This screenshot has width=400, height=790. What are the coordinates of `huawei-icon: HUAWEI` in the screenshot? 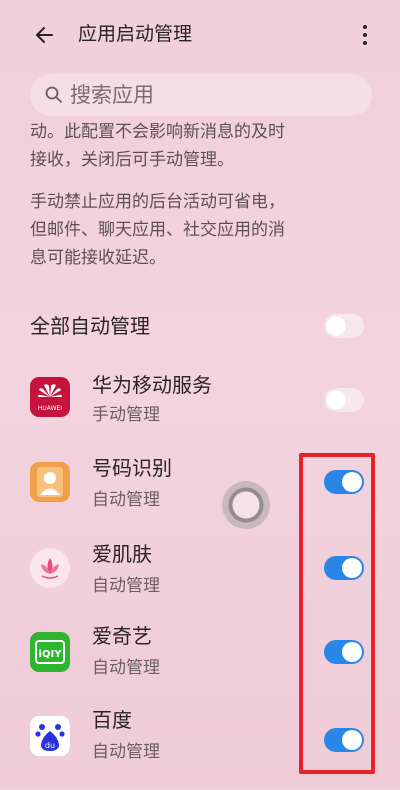 It's located at (50, 397).